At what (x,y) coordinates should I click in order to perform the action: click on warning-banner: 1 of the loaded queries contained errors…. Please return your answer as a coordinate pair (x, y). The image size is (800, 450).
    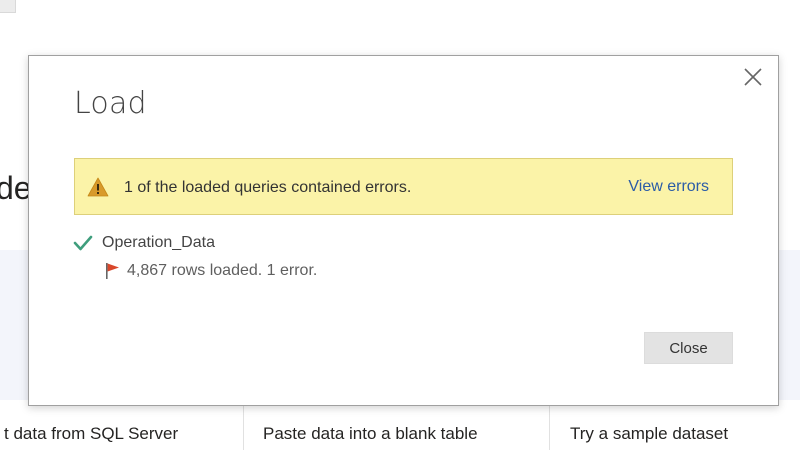
    Looking at the image, I should click on (403, 186).